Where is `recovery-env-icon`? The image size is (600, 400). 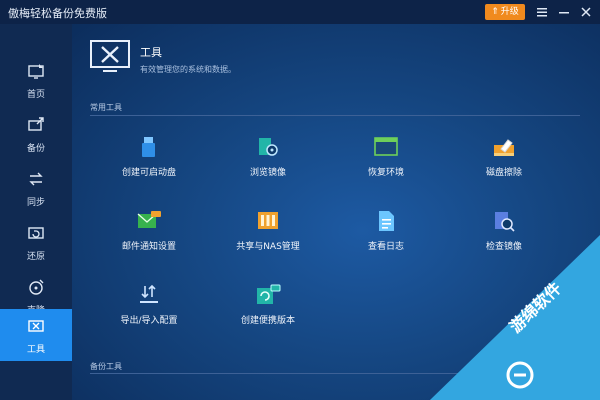 recovery-env-icon is located at coordinates (386, 146).